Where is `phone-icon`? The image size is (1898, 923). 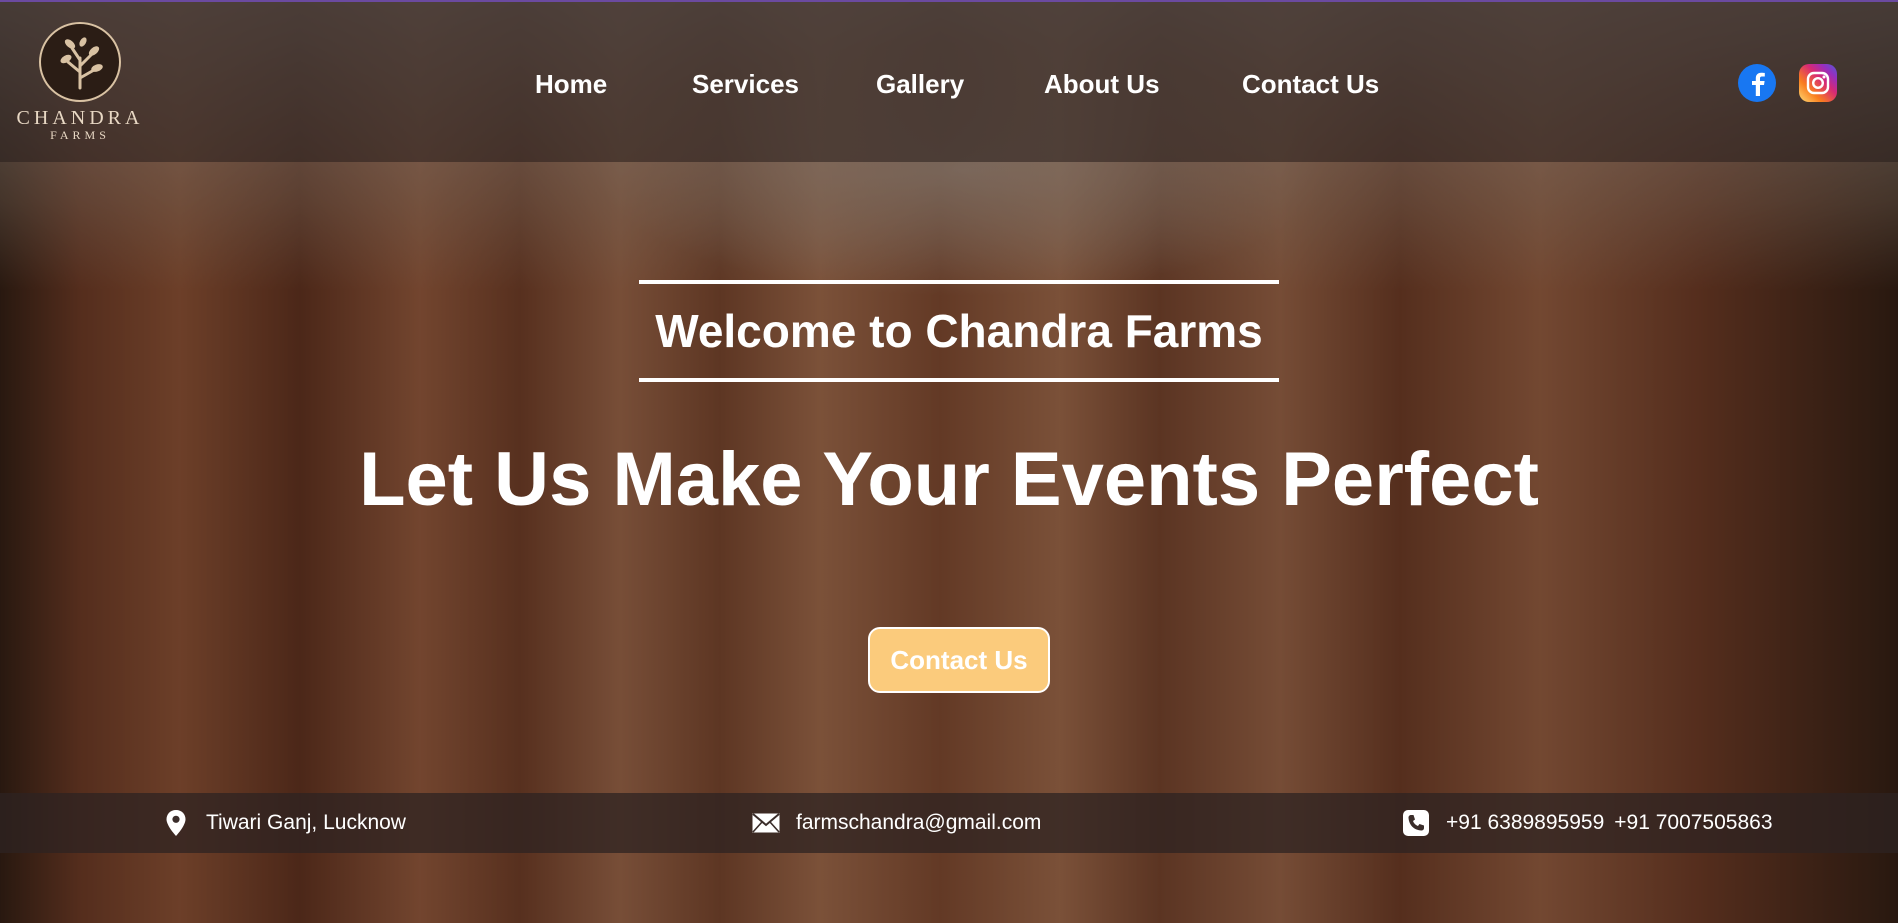 phone-icon is located at coordinates (1416, 823).